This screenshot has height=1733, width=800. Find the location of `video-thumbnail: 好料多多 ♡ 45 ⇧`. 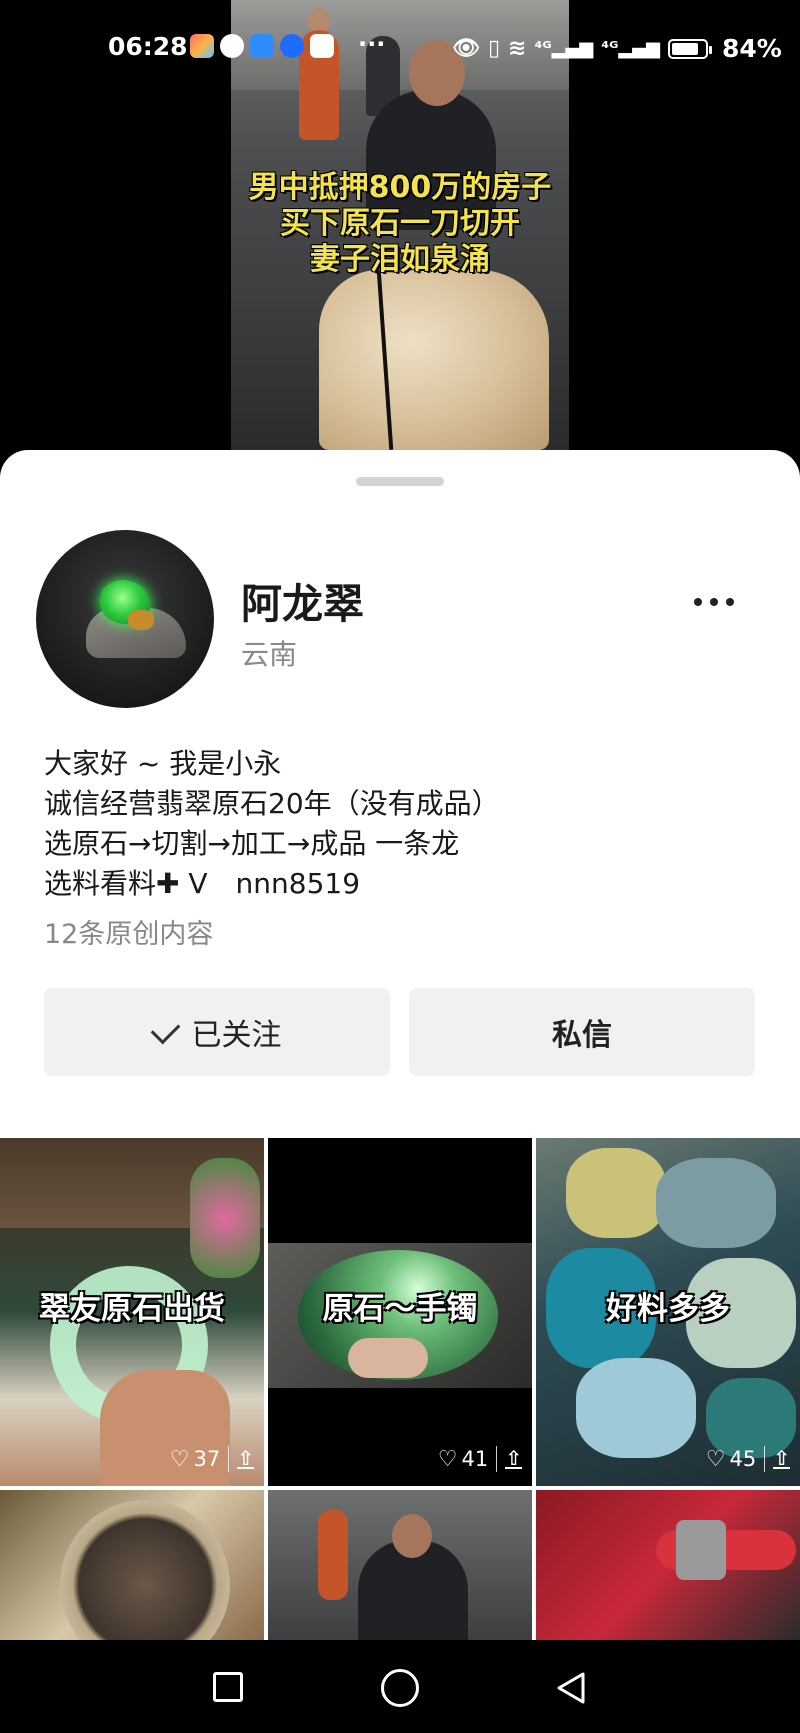

video-thumbnail: 好料多多 ♡ 45 ⇧ is located at coordinates (668, 1312).